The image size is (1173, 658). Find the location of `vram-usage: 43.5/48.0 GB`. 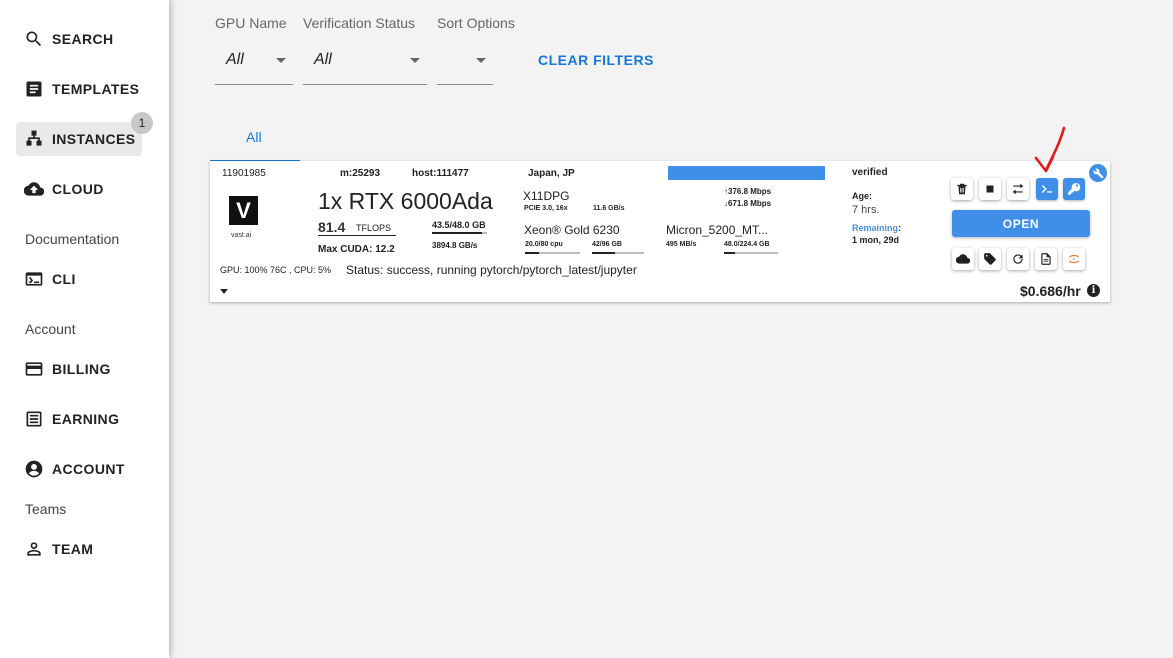

vram-usage: 43.5/48.0 GB is located at coordinates (459, 225).